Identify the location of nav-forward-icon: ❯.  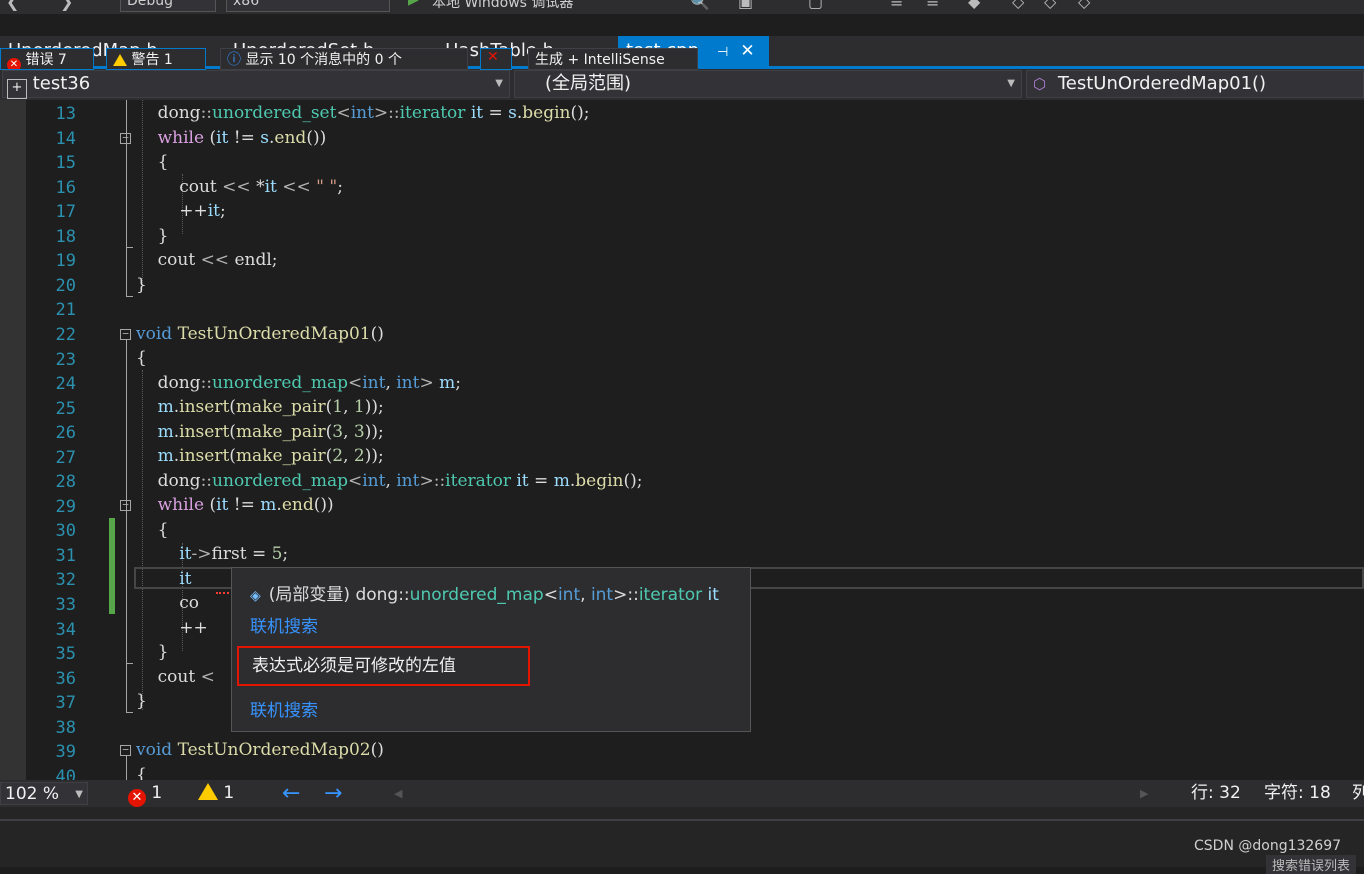
(66, 6).